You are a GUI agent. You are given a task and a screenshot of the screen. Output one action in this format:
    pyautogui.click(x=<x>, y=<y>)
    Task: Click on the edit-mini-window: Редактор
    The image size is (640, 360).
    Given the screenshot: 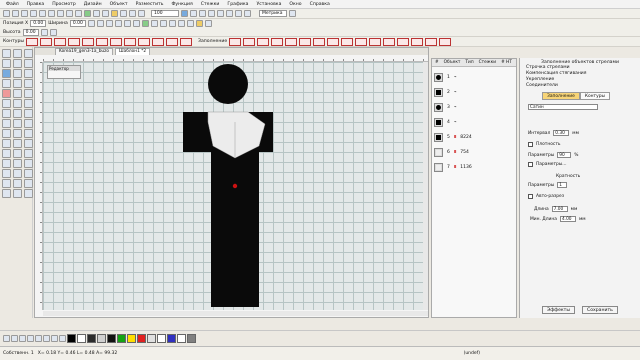 What is the action you would take?
    pyautogui.click(x=64, y=72)
    